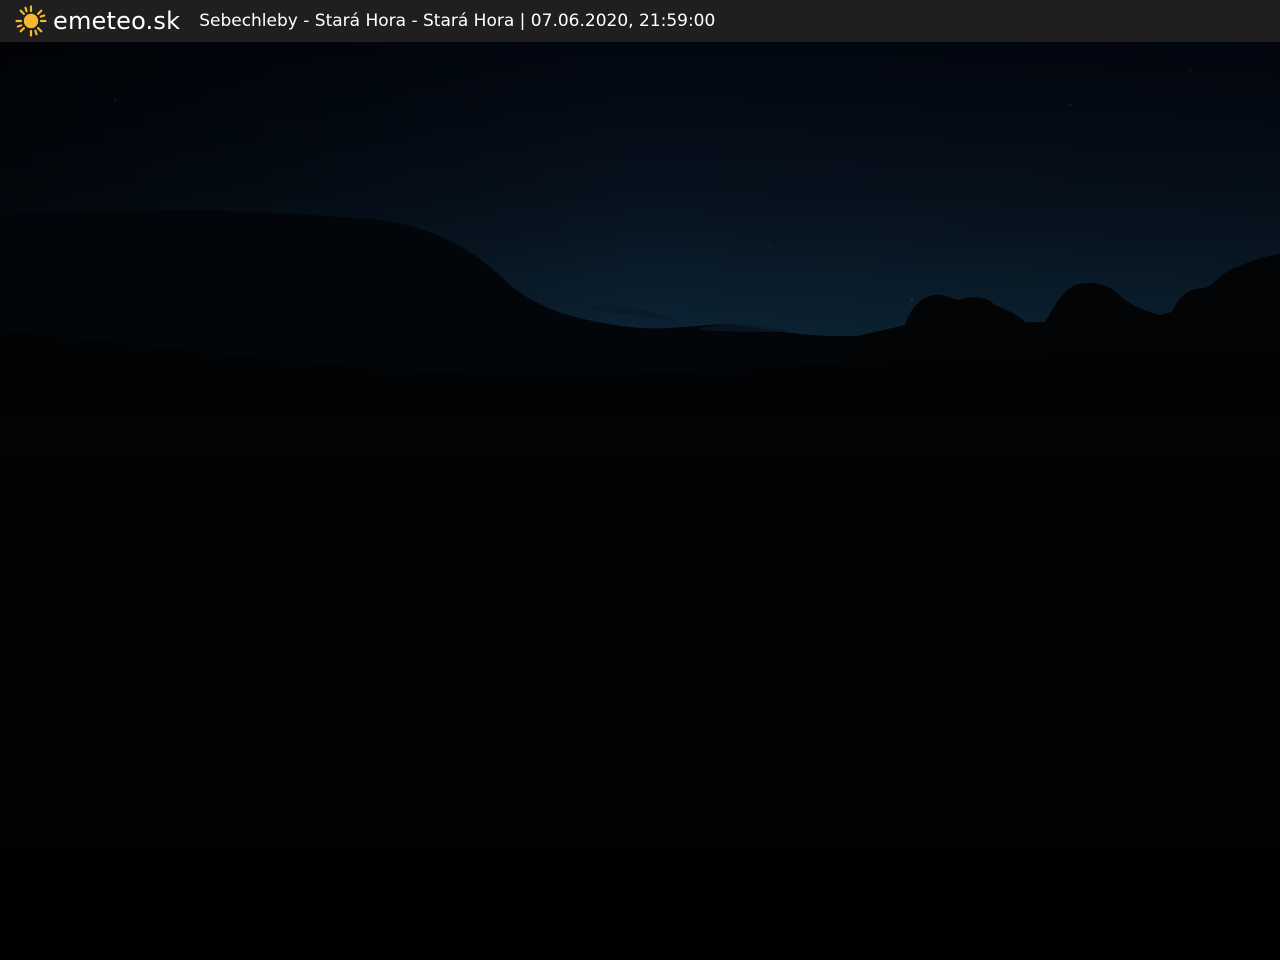 The image size is (1280, 960). I want to click on sun-icon, so click(31, 21).